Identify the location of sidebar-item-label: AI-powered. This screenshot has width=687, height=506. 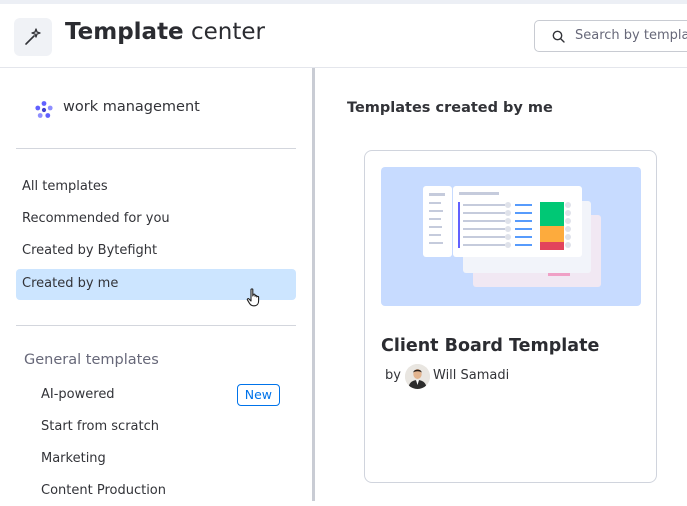
(78, 394).